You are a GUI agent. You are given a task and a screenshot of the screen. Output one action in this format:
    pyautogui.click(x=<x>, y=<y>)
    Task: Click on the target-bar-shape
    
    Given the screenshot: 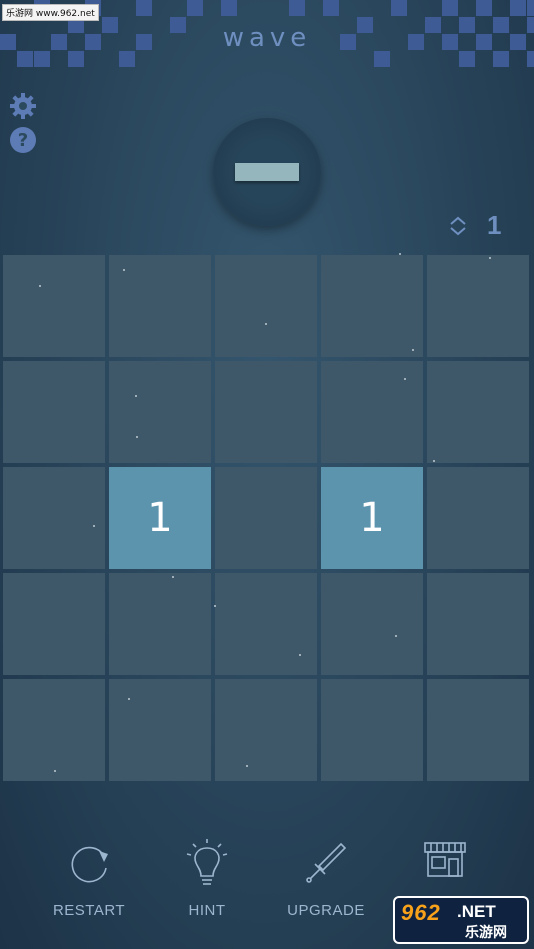 What is the action you would take?
    pyautogui.click(x=267, y=172)
    